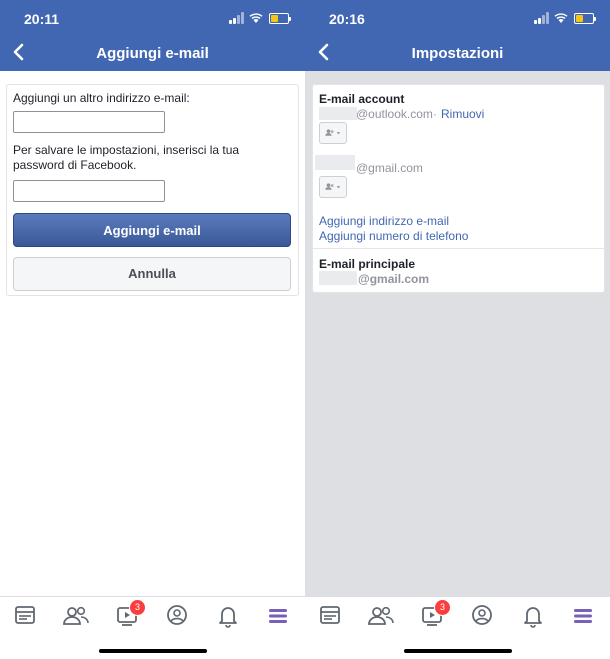  Describe the element at coordinates (393, 279) in the screenshot. I see `primary-email-value: @gmail.com` at that location.